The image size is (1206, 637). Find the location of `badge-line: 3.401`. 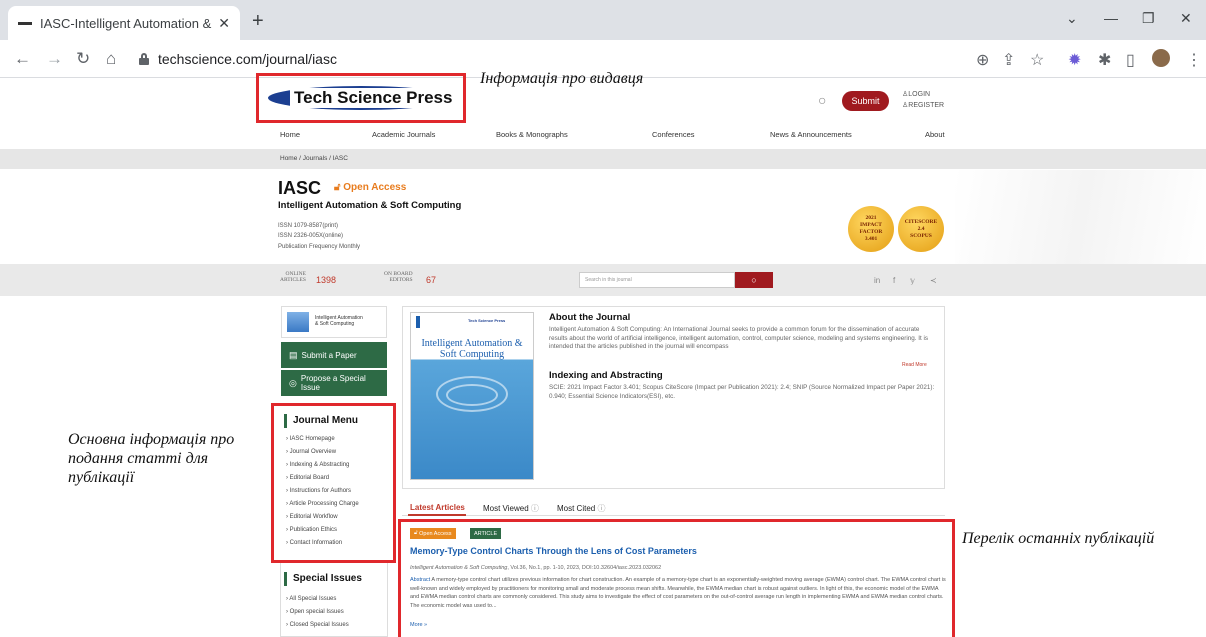

badge-line: 3.401 is located at coordinates (871, 239).